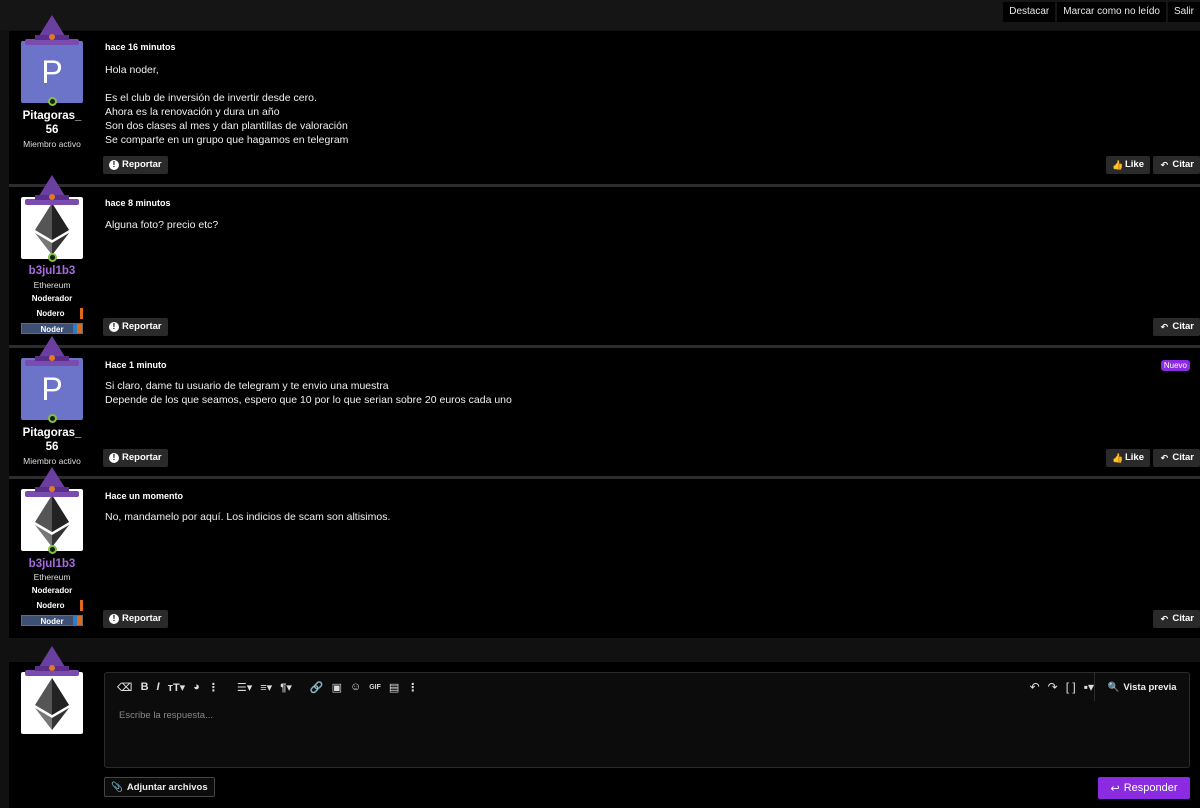 Image resolution: width=1200 pixels, height=808 pixels. What do you see at coordinates (1141, 687) in the screenshot?
I see `preview-button: 🔍 Vista previa` at bounding box center [1141, 687].